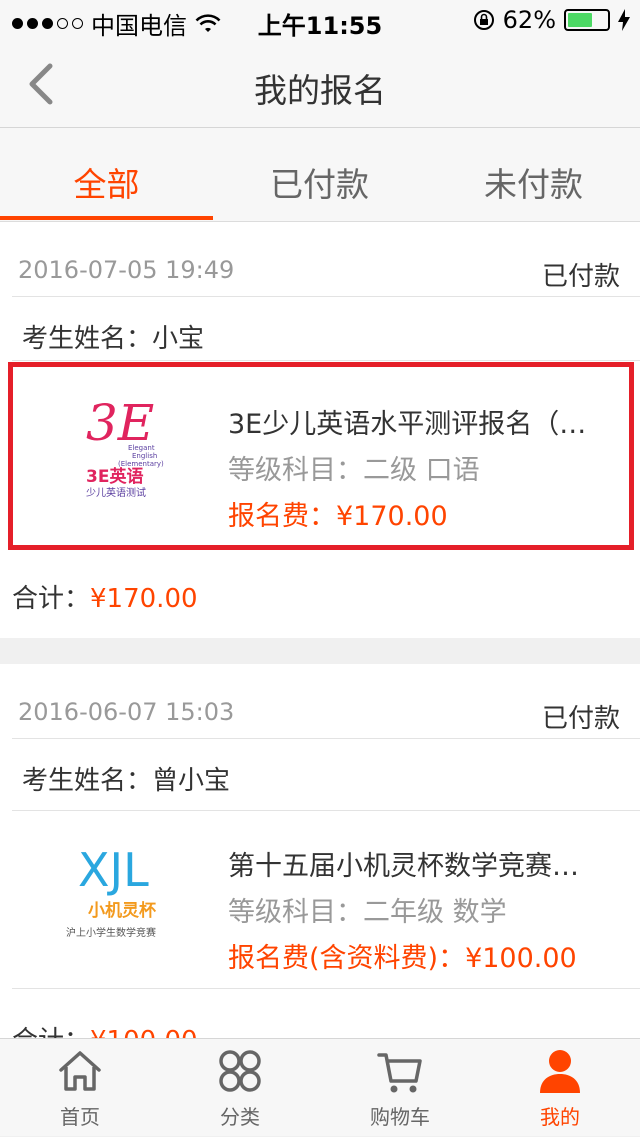  Describe the element at coordinates (533, 182) in the screenshot. I see `tab-unpaid: 未付款` at that location.